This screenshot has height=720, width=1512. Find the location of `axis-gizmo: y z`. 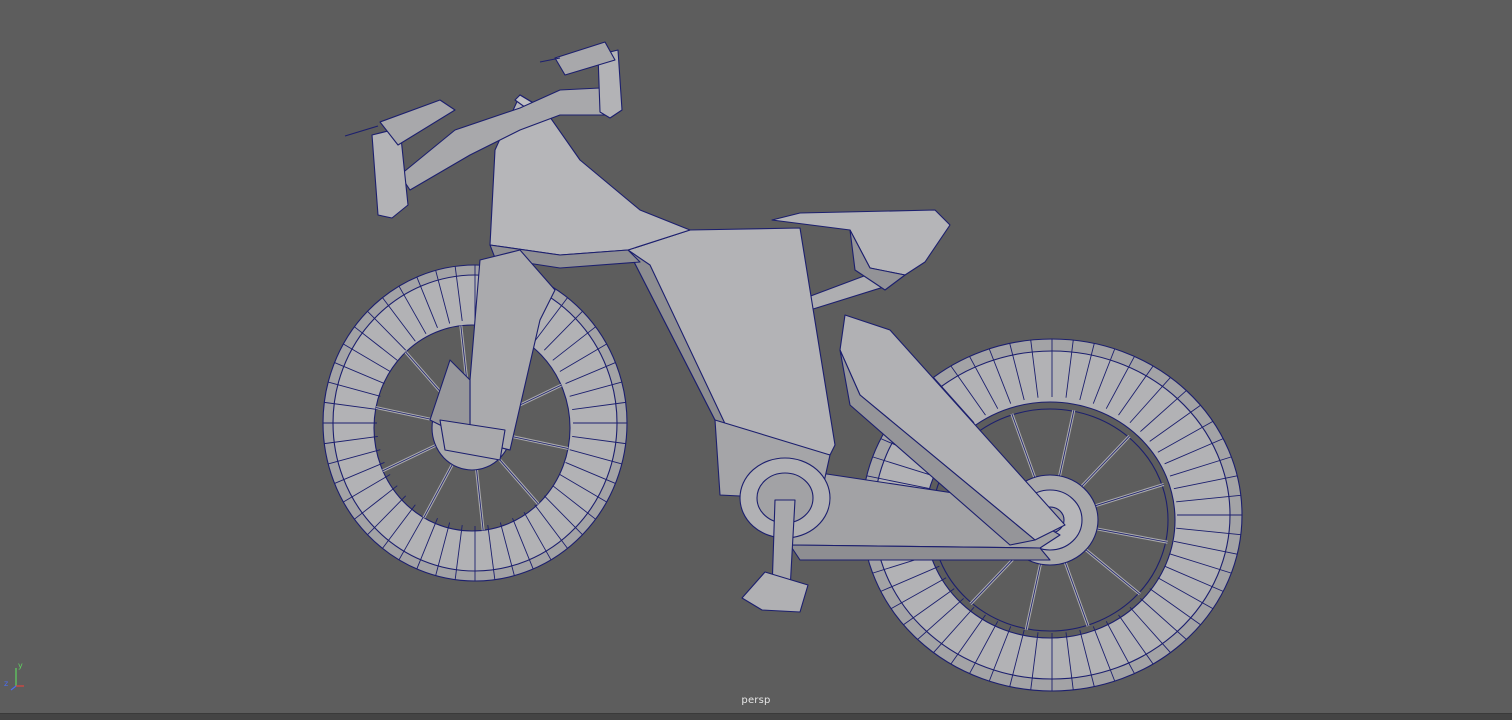

axis-gizmo: y z is located at coordinates (14, 676).